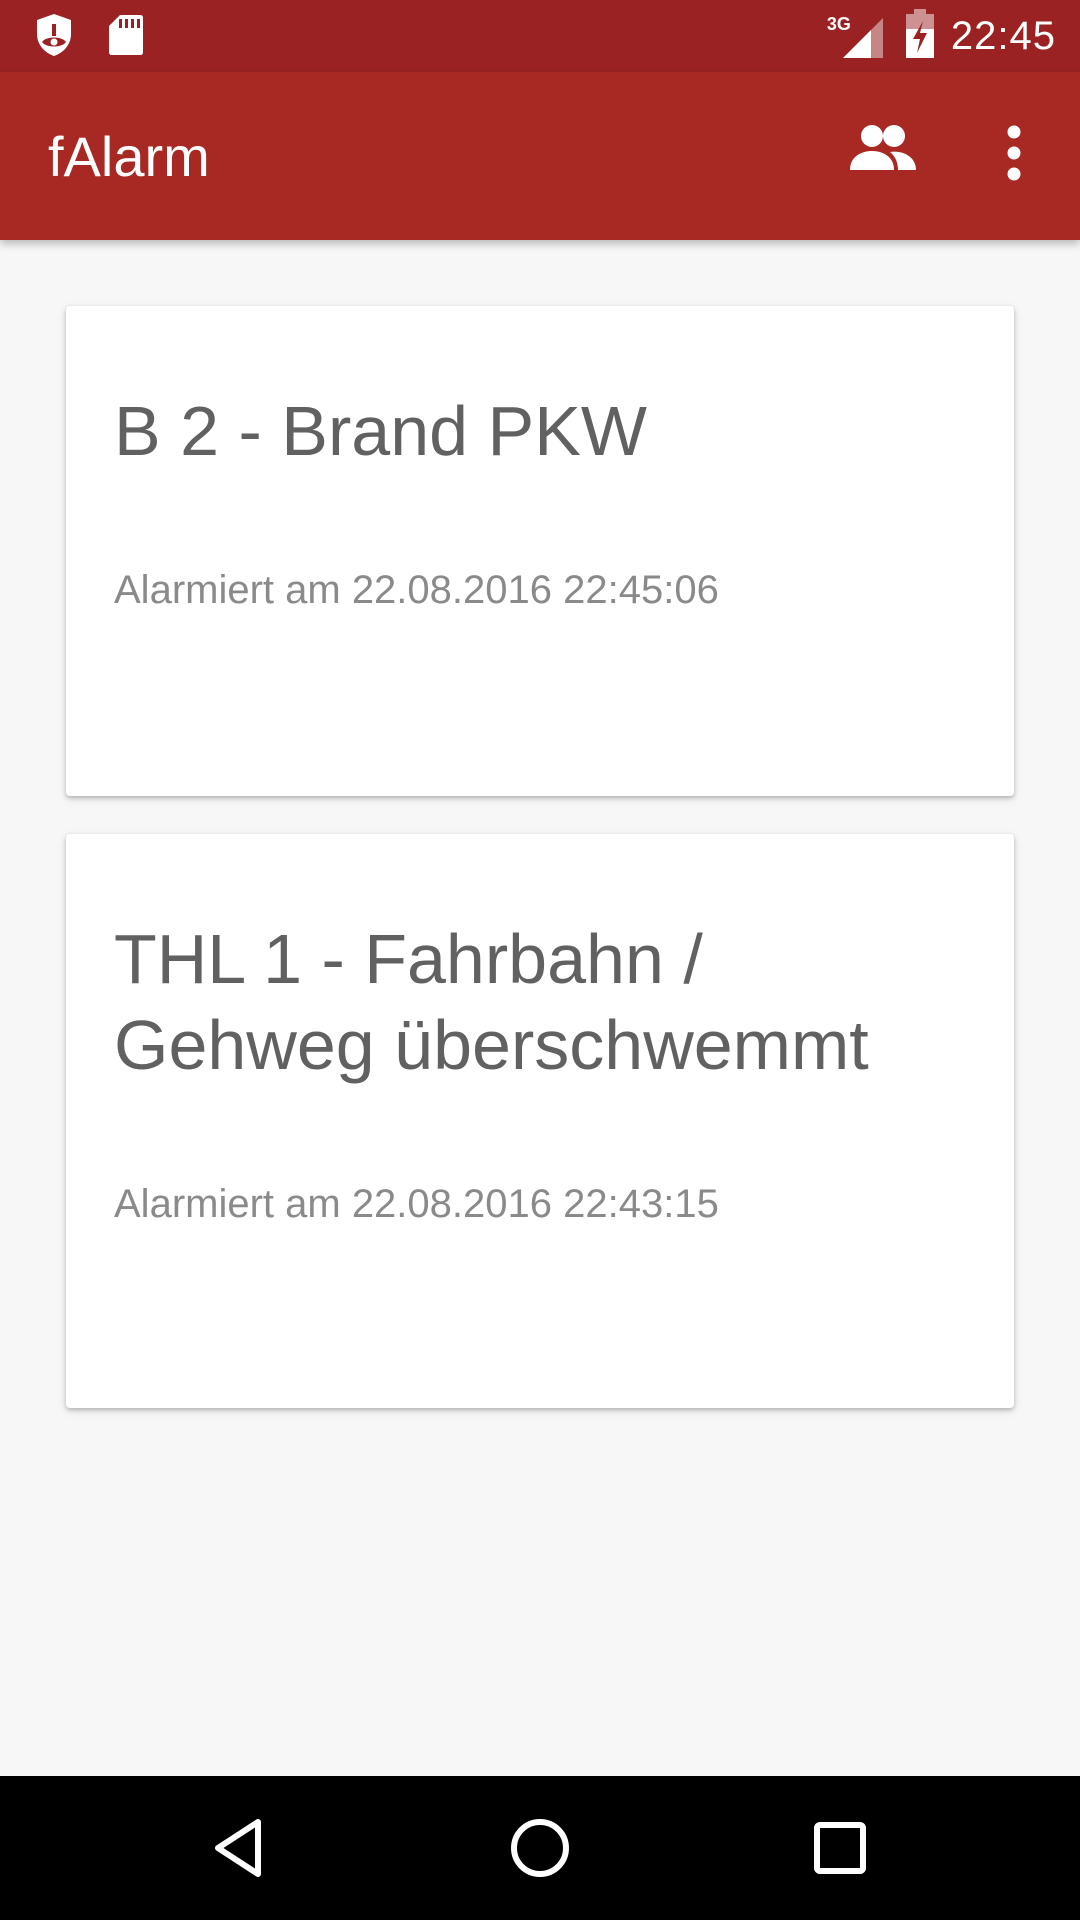 This screenshot has width=1080, height=1920. I want to click on more-vert-icon, so click(1010, 158).